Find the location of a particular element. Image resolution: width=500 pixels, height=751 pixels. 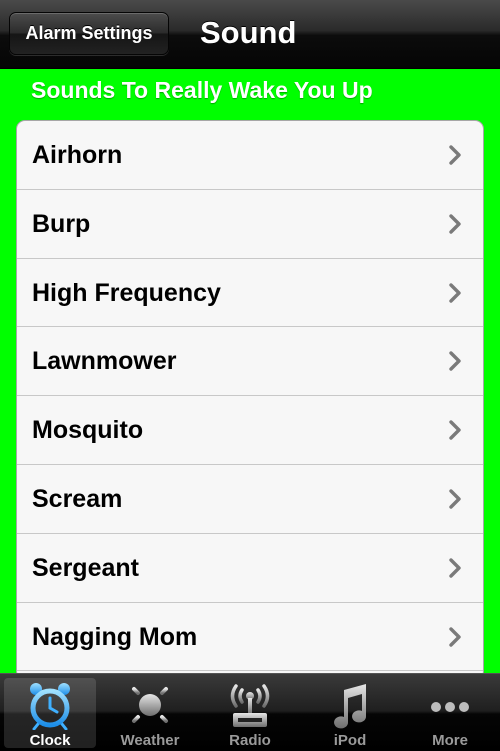

tab-radio: Radio is located at coordinates (250, 713).